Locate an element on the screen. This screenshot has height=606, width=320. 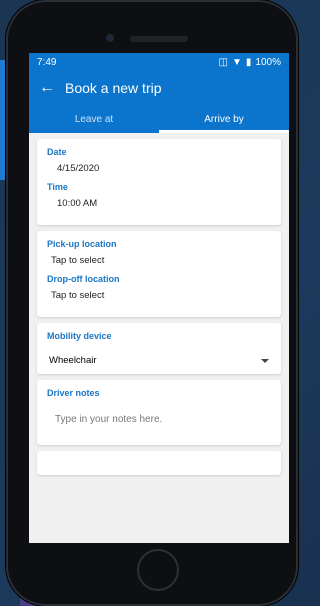
battery-percent: 100% is located at coordinates (268, 62).